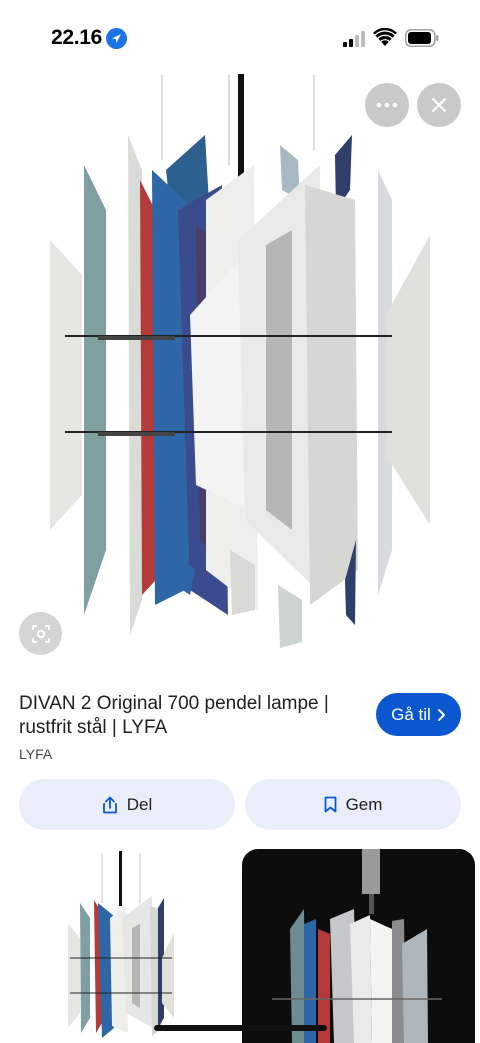  I want to click on share-label: Del, so click(139, 804).